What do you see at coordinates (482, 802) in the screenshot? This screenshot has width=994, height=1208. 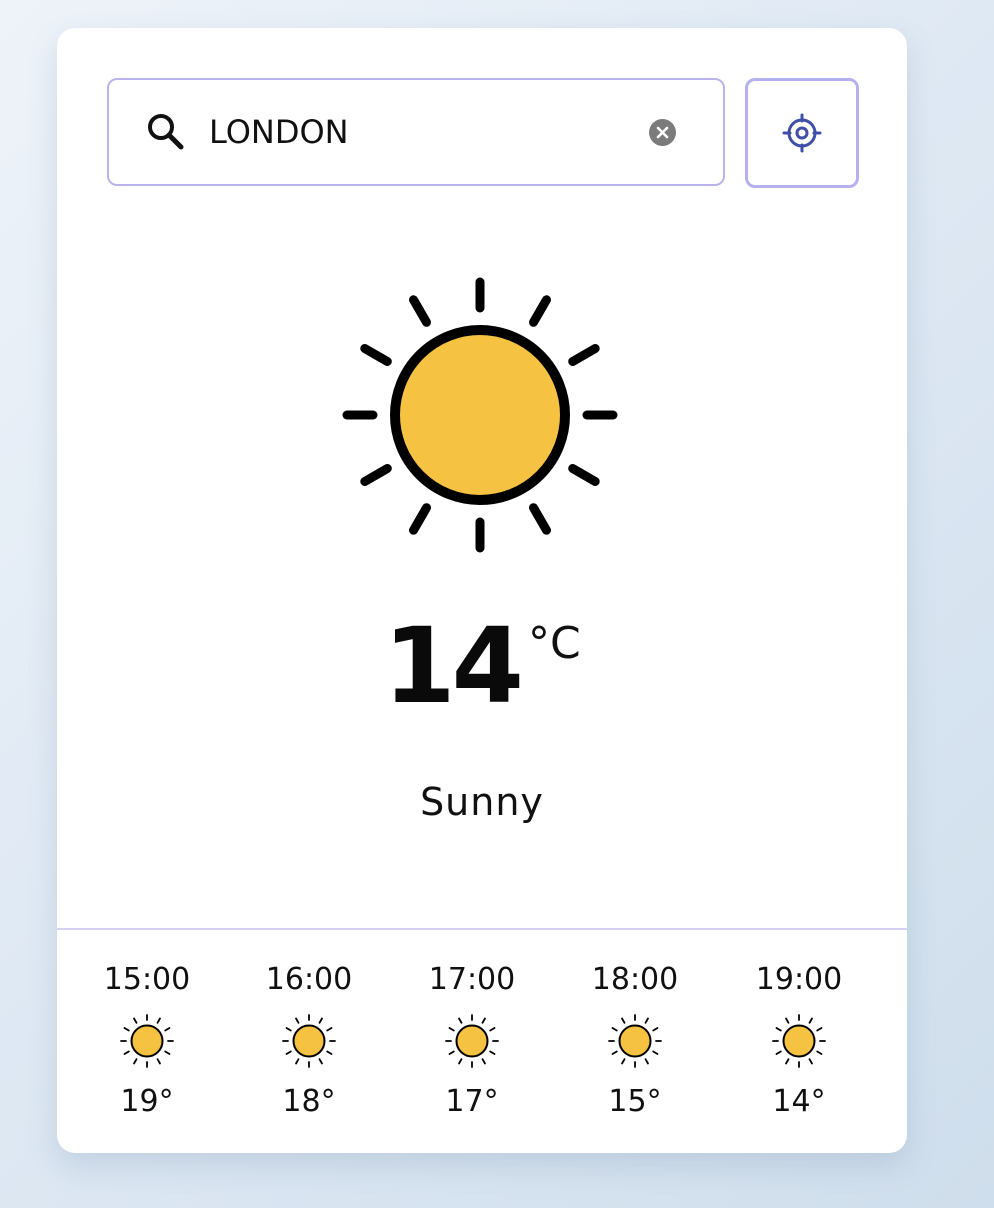 I see `weather-condition: Sunny` at bounding box center [482, 802].